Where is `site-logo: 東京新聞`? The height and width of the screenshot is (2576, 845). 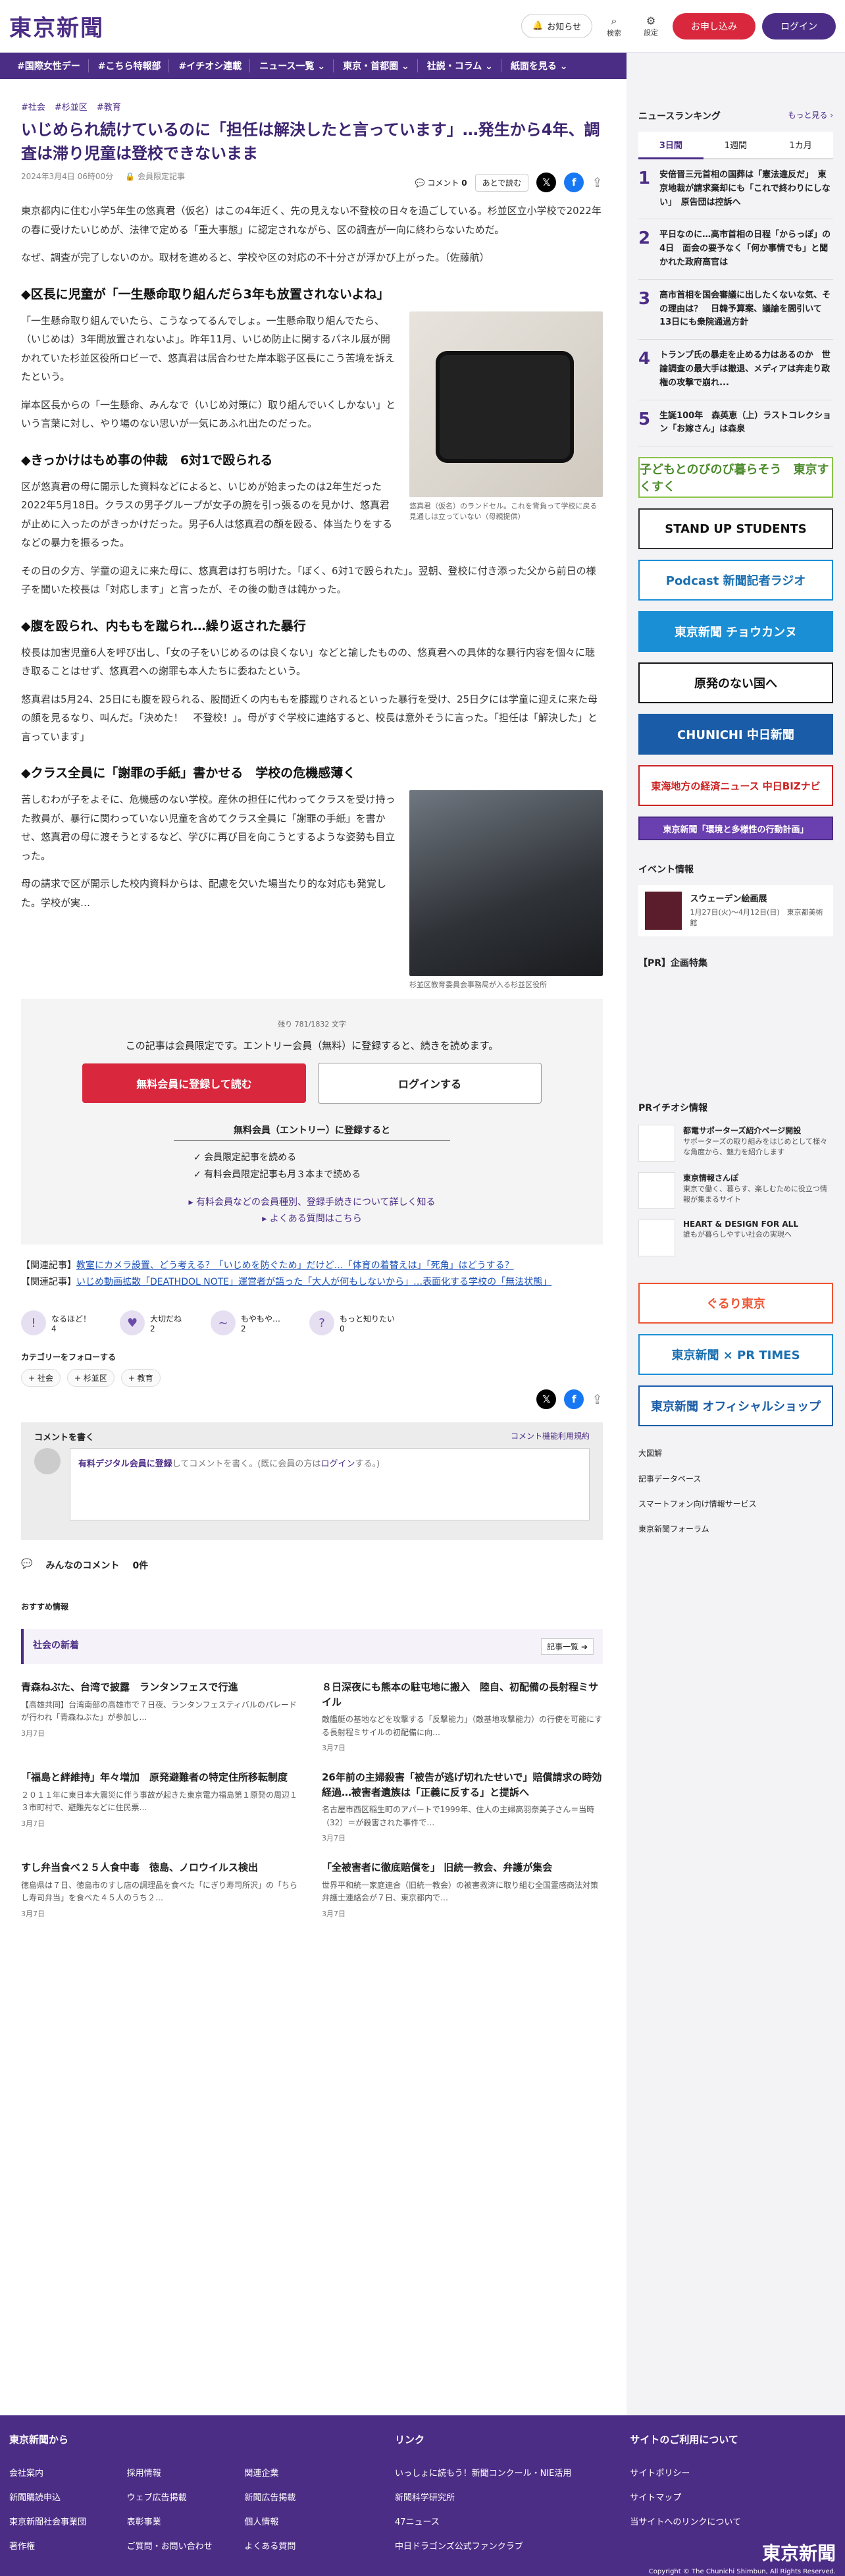 site-logo: 東京新聞 is located at coordinates (56, 26).